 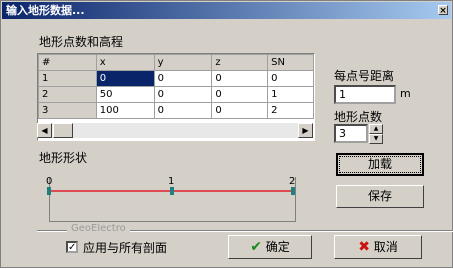 What do you see at coordinates (125, 62) in the screenshot?
I see `col-header-x: x` at bounding box center [125, 62].